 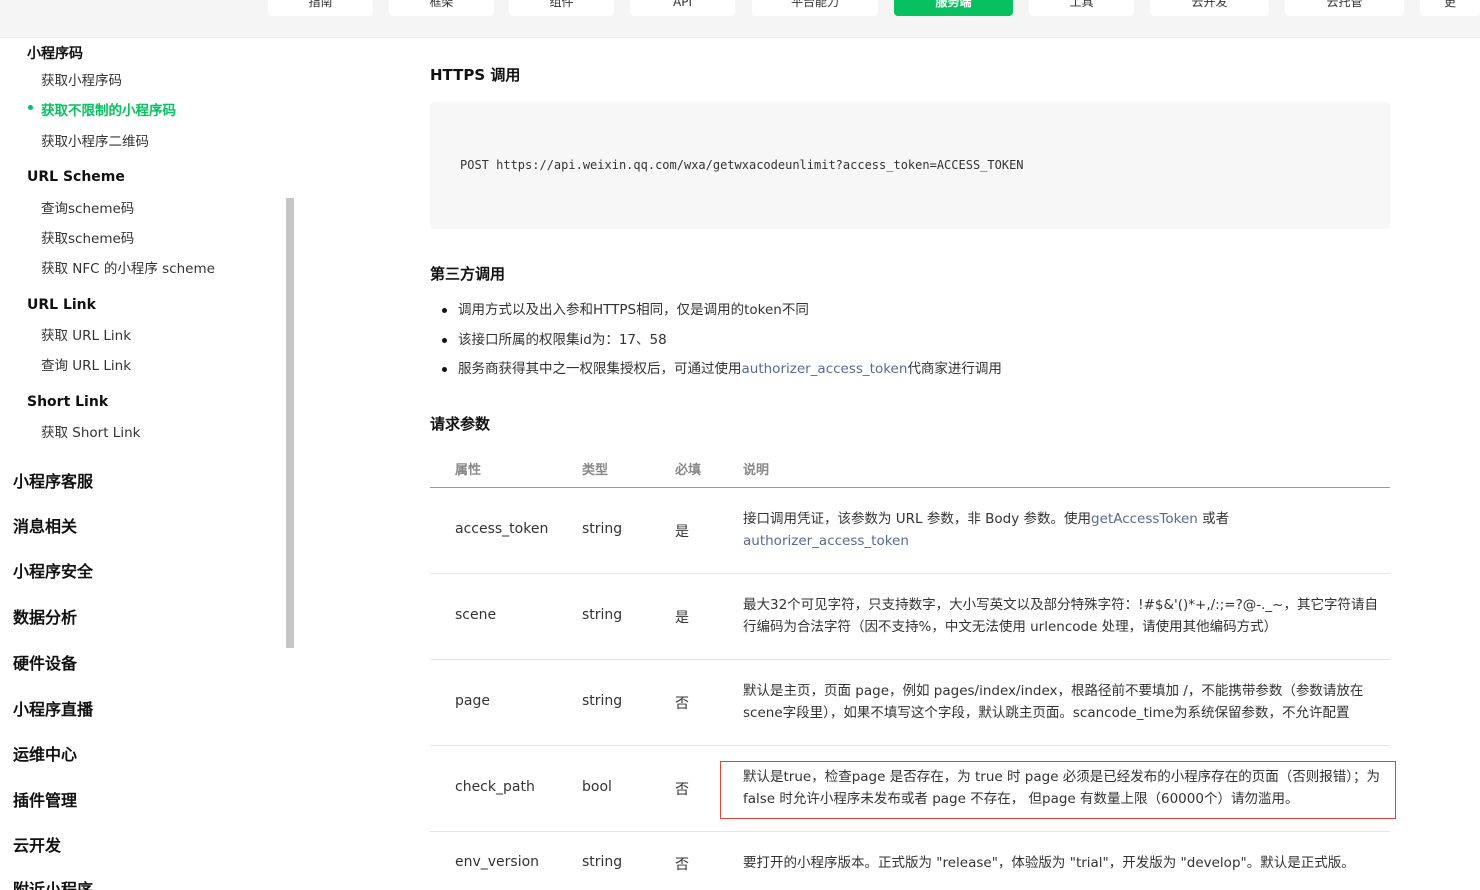 What do you see at coordinates (45, 662) in the screenshot?
I see `sidebar-top-hardware: 硬件设备` at bounding box center [45, 662].